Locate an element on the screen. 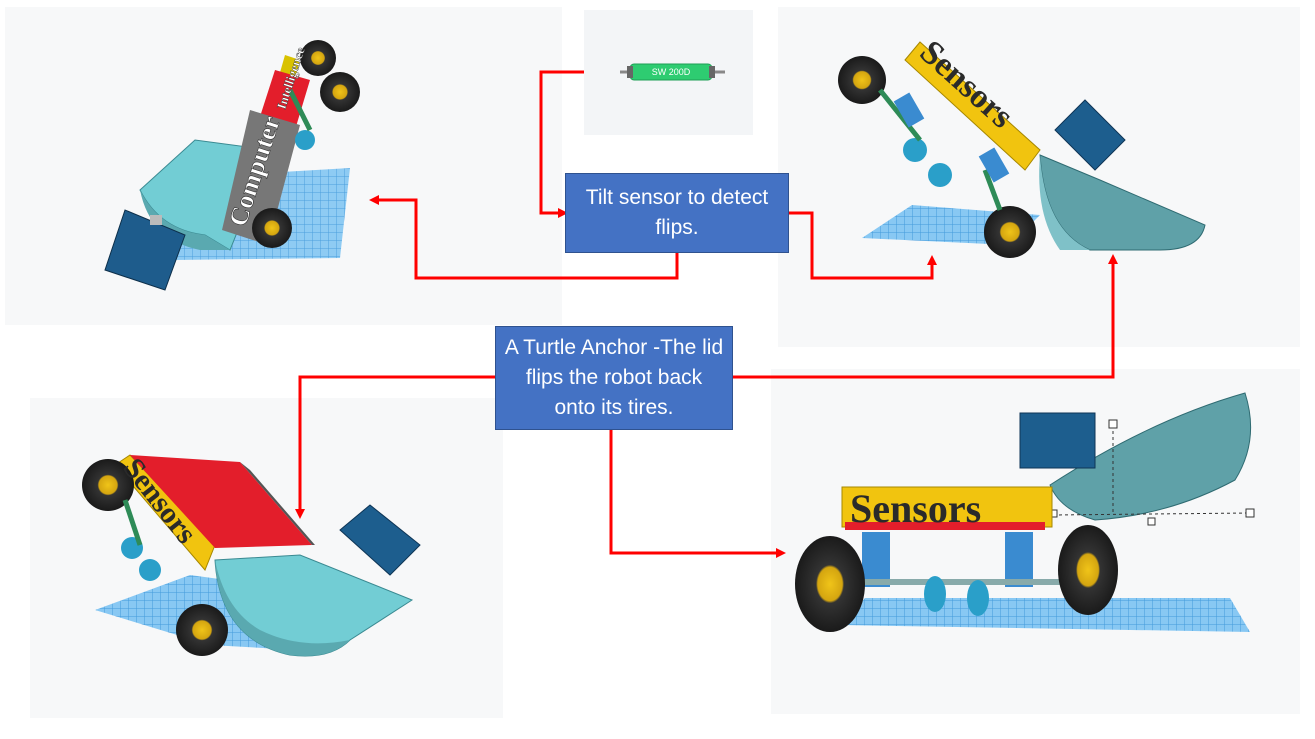  arrow-anchor-to-bottom-left is located at coordinates (395, 447).